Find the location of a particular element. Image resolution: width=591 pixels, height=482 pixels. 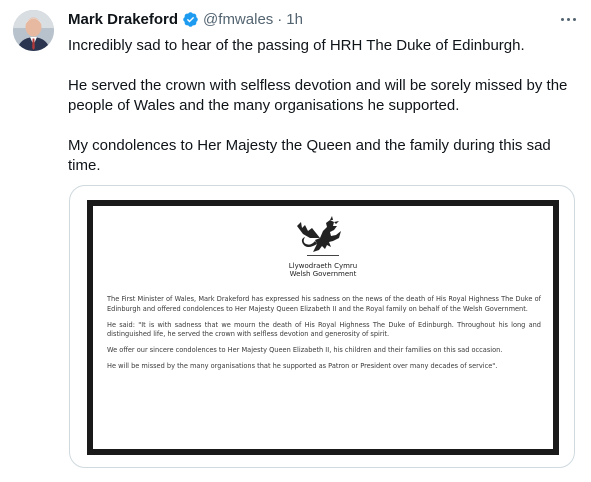

welsh-dragon-logo is located at coordinates (319, 236).